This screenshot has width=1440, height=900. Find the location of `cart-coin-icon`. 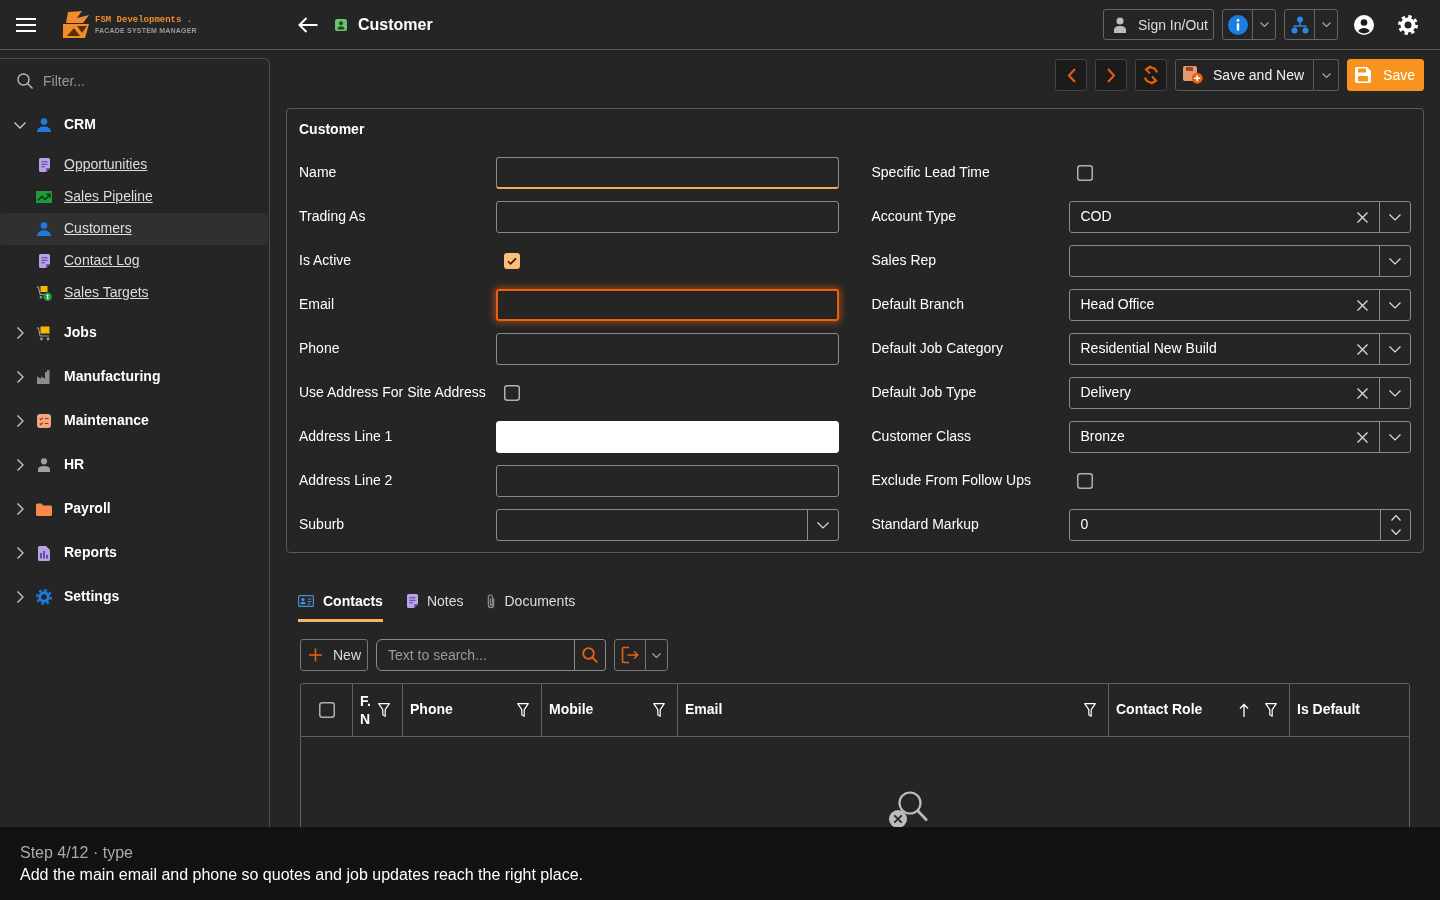

cart-coin-icon is located at coordinates (44, 293).